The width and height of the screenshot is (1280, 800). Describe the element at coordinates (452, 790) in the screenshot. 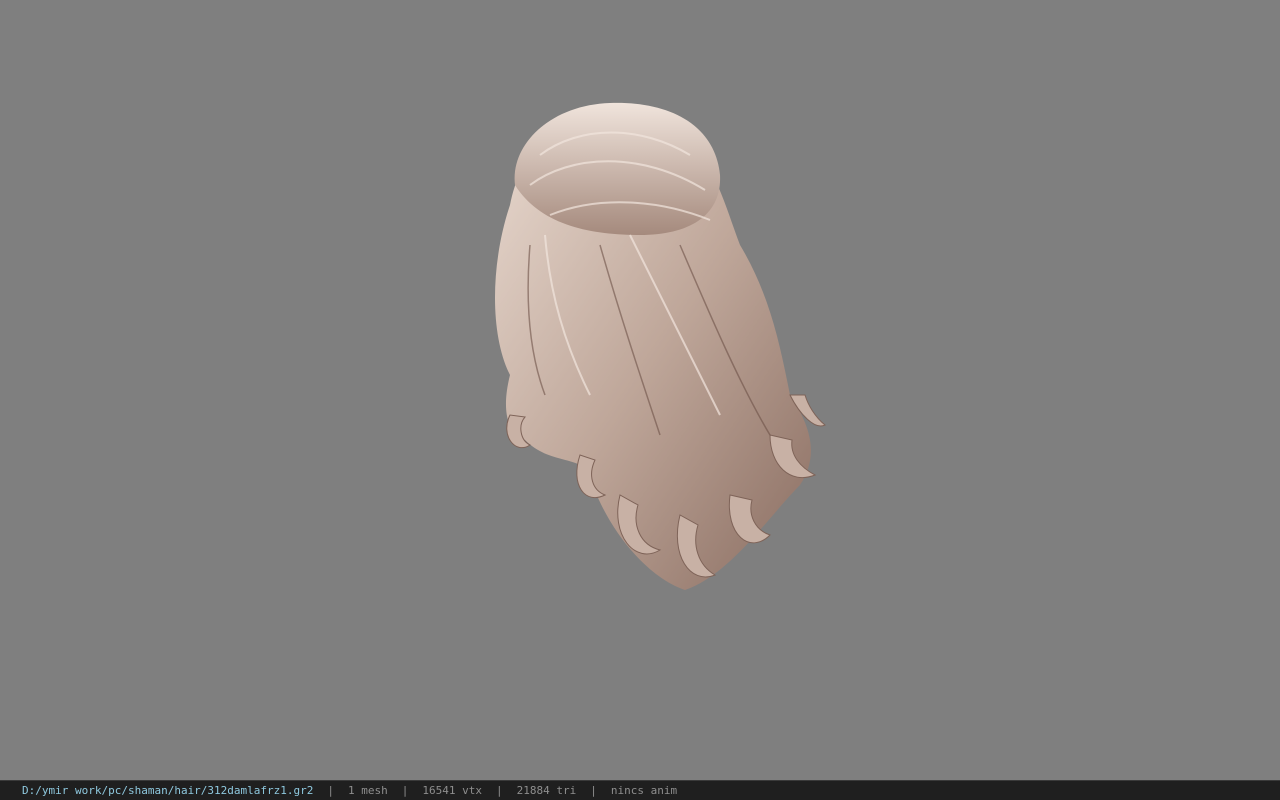

I see `vertex-count: 16541 vtx` at that location.